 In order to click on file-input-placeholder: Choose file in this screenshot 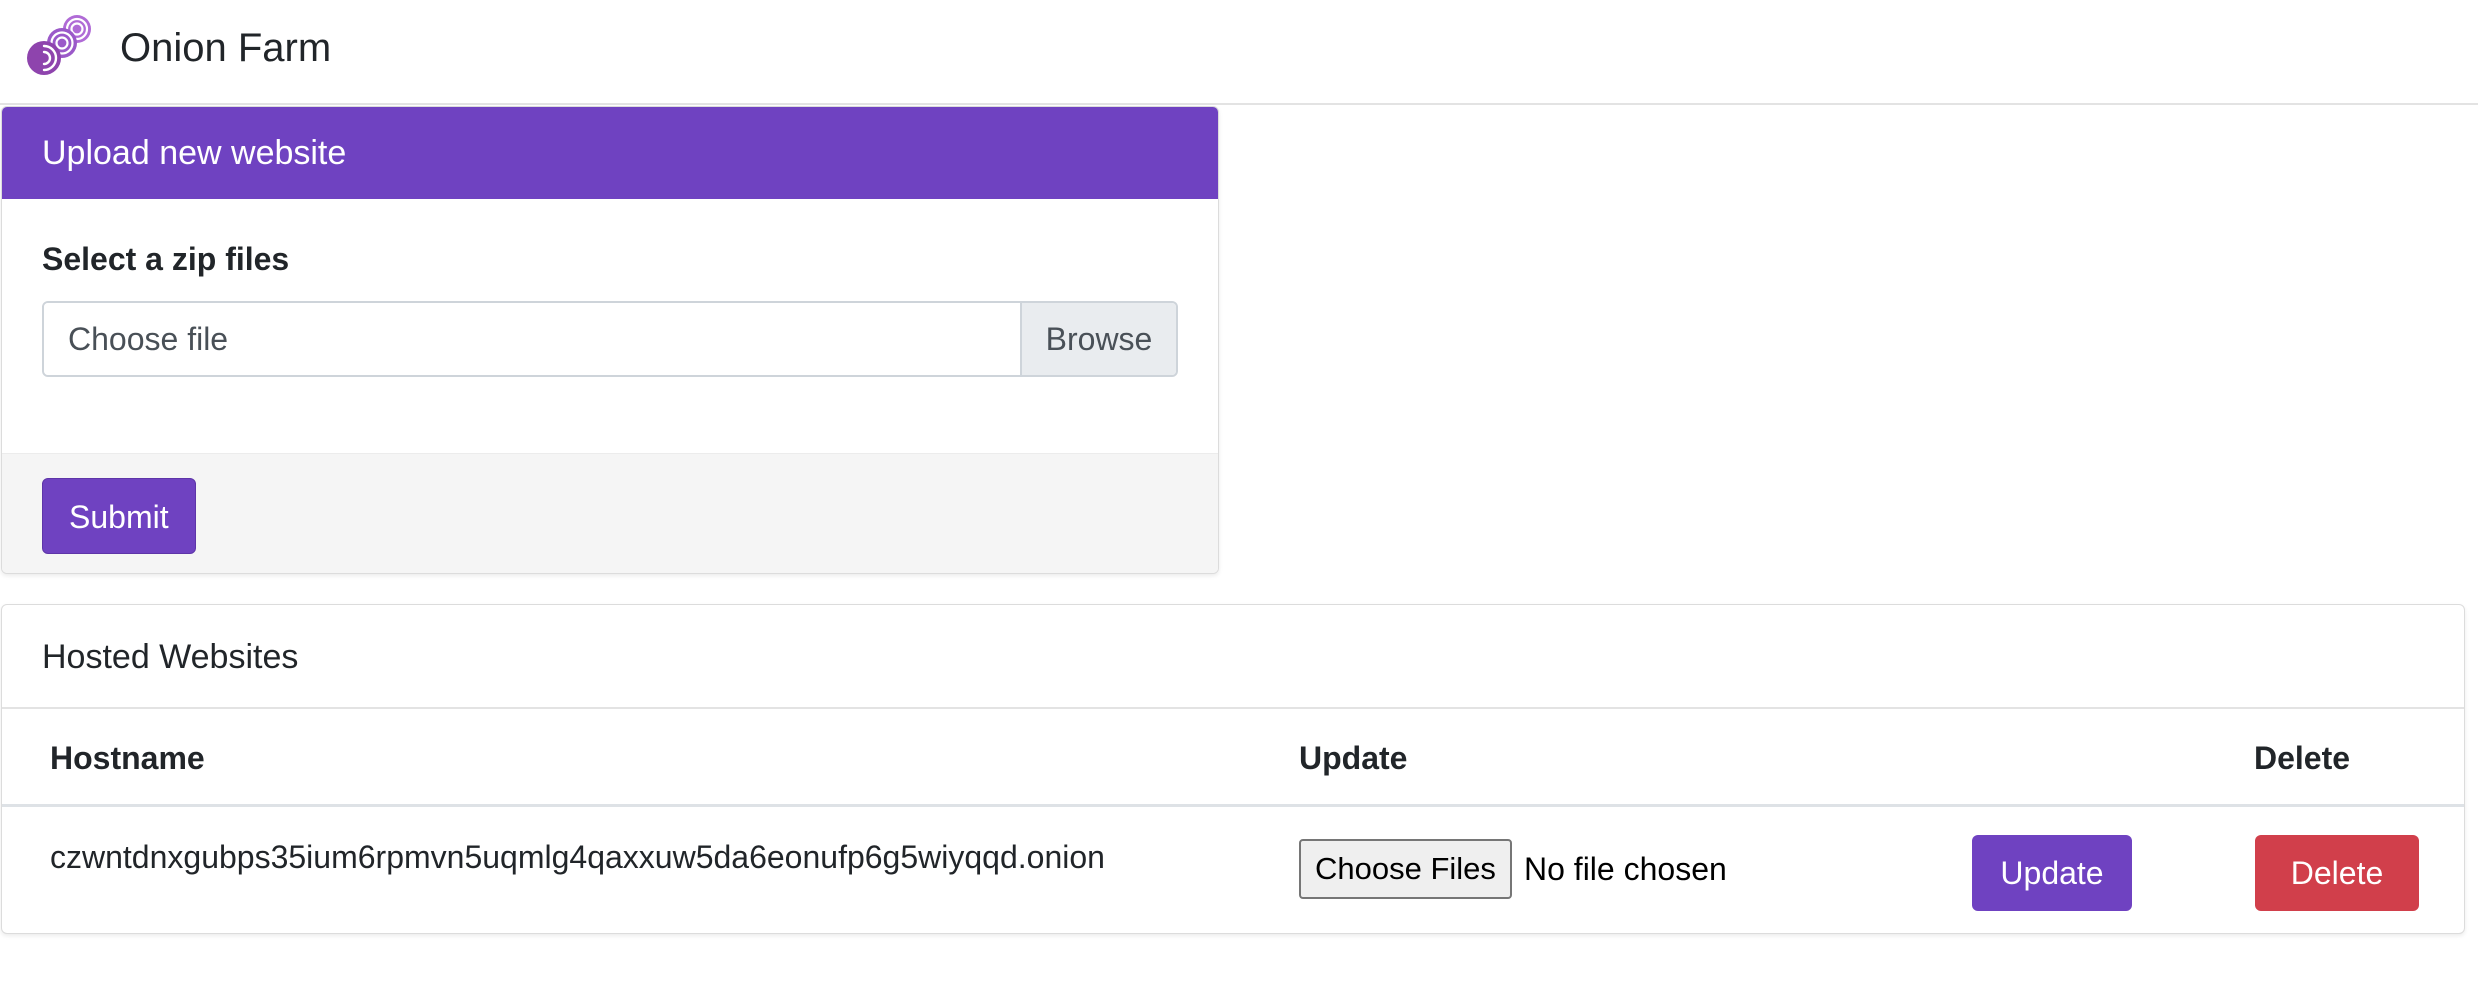, I will do `click(532, 339)`.